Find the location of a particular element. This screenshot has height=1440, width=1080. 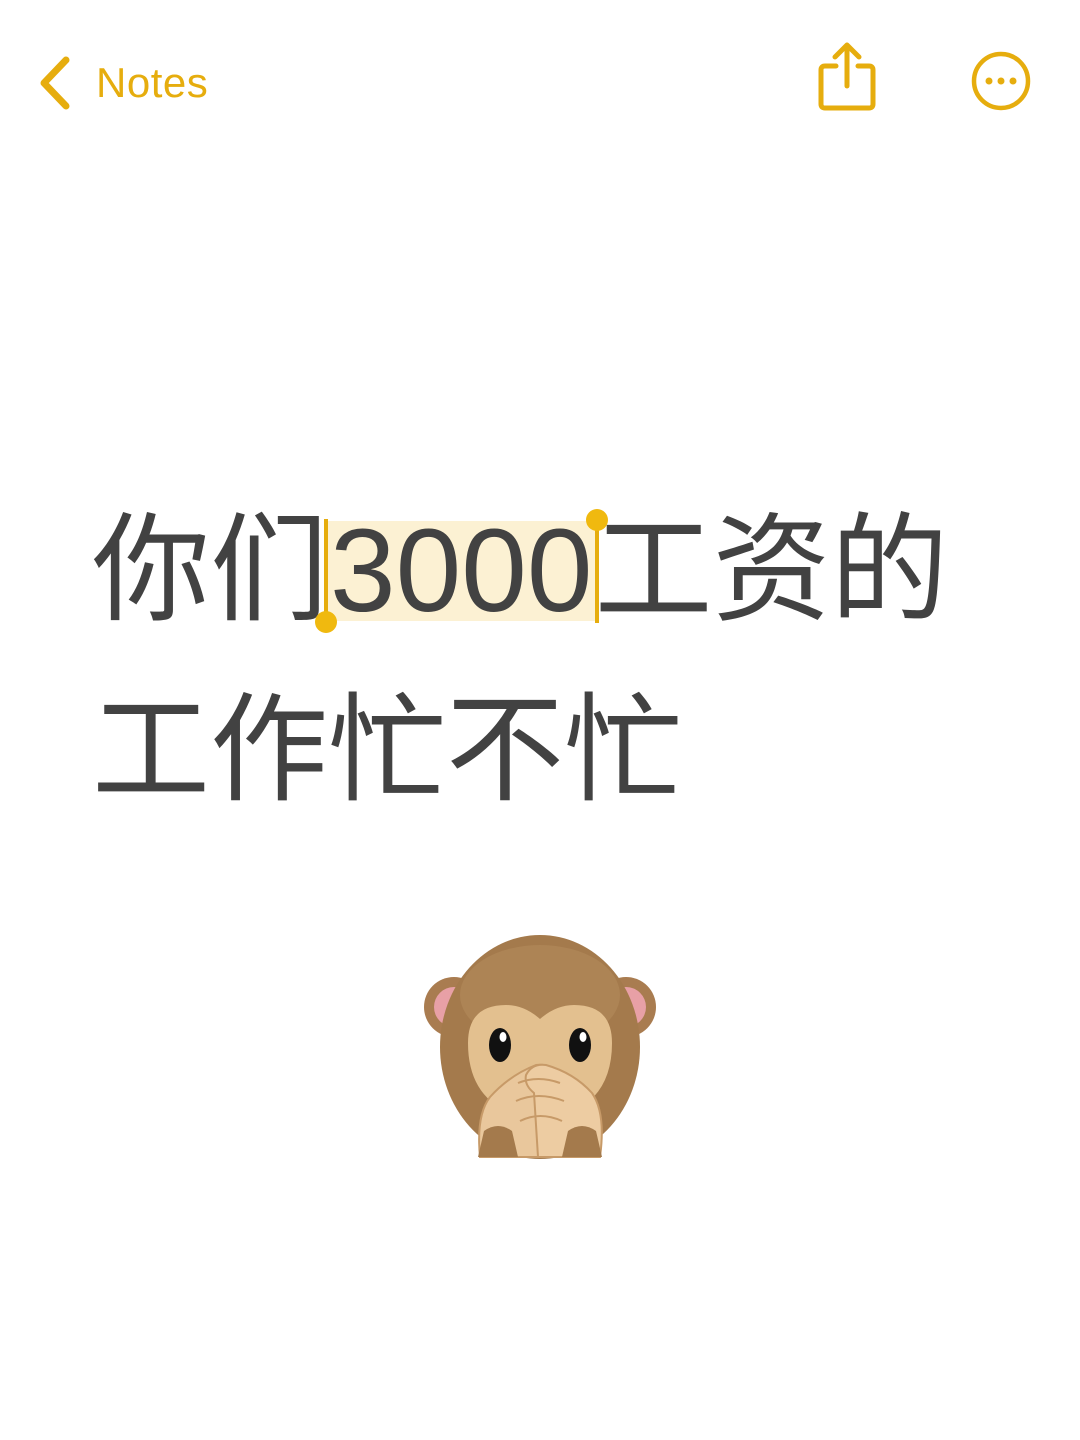

selection-caret-start is located at coordinates (326, 571).